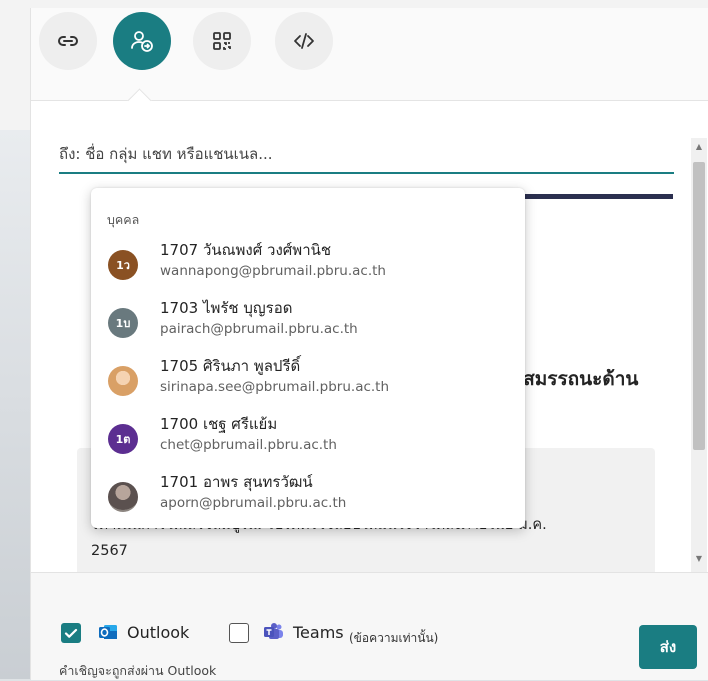  I want to click on teams-checkbox, so click(239, 633).